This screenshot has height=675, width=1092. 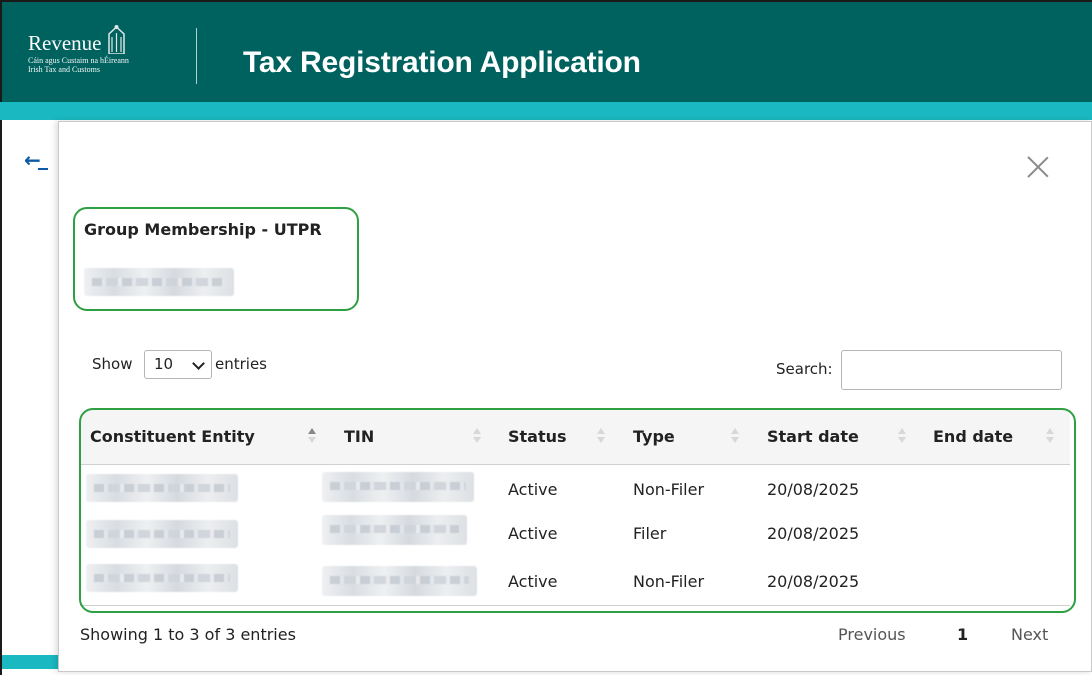 What do you see at coordinates (78, 60) in the screenshot?
I see `logo-subtitle-irish: Cáin agus Custaim na hÉireann` at bounding box center [78, 60].